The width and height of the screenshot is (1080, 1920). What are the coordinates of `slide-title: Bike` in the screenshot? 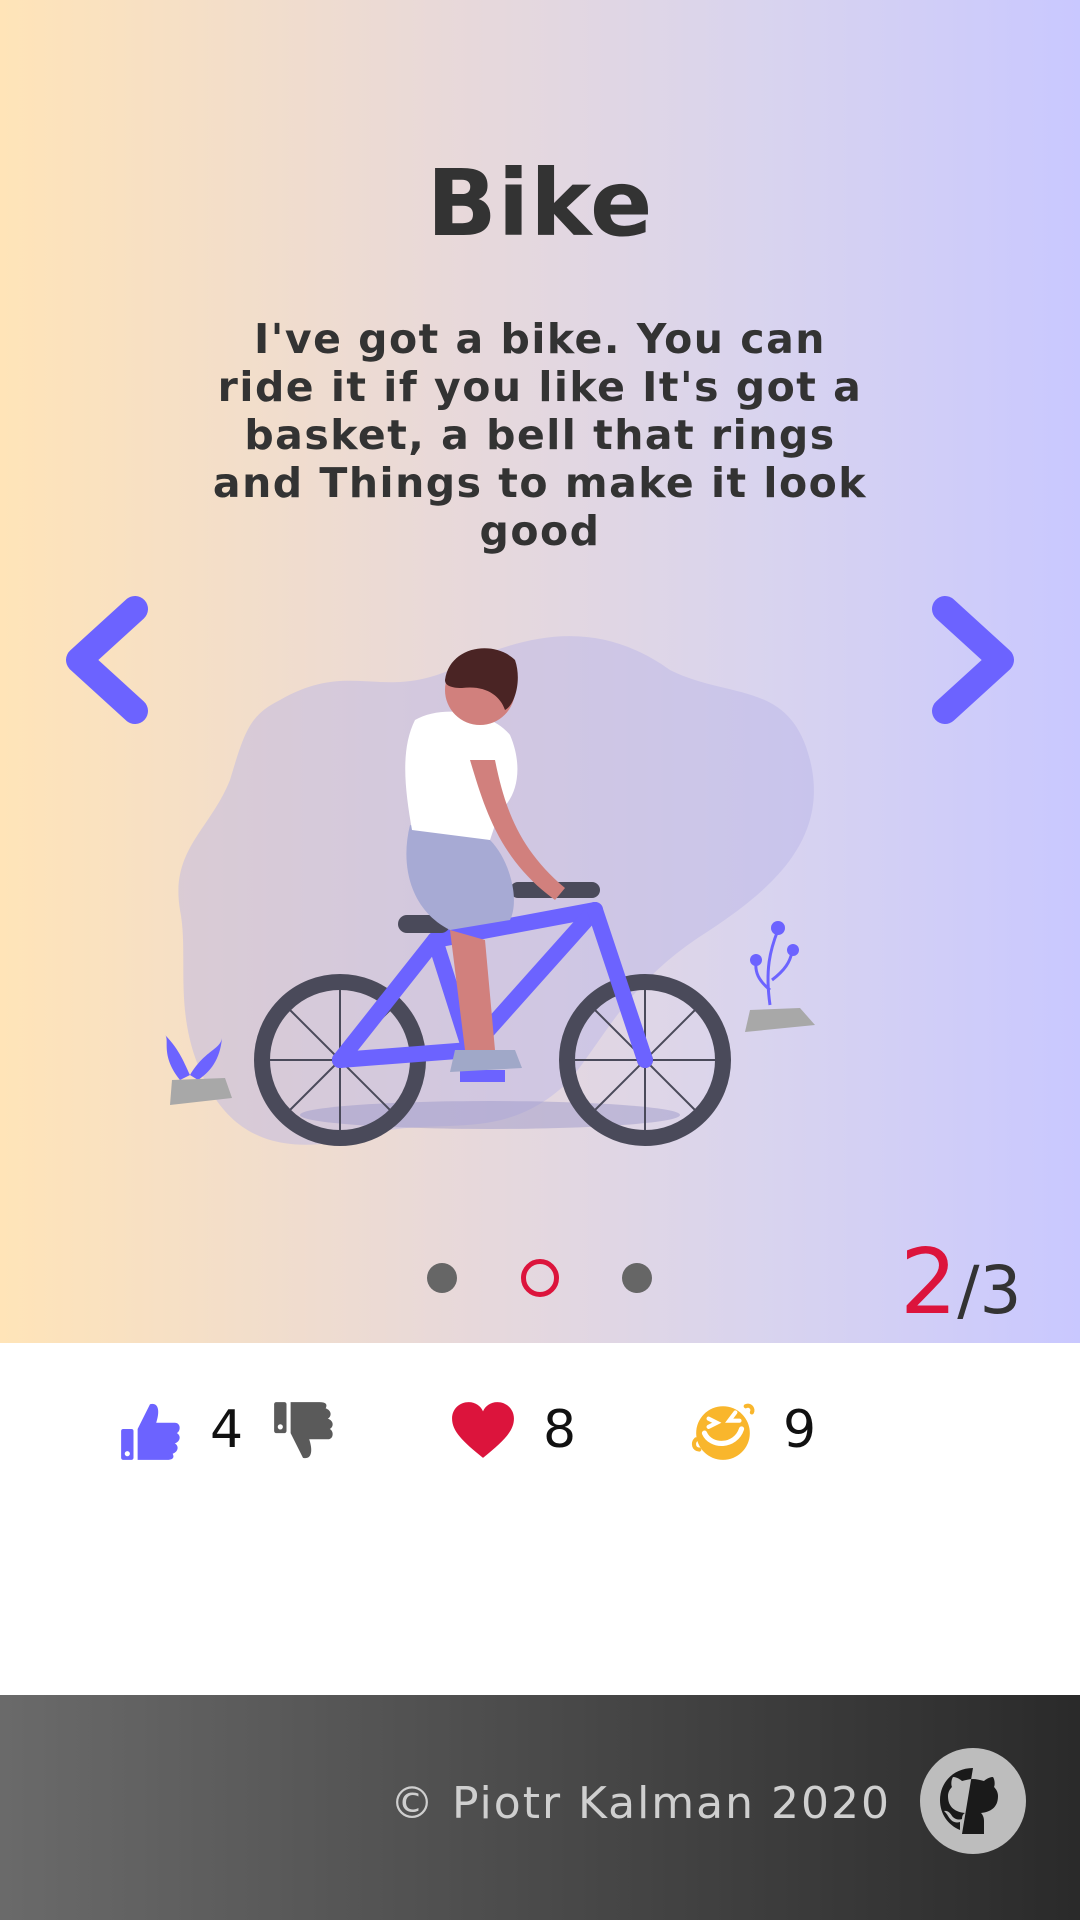 It's located at (540, 203).